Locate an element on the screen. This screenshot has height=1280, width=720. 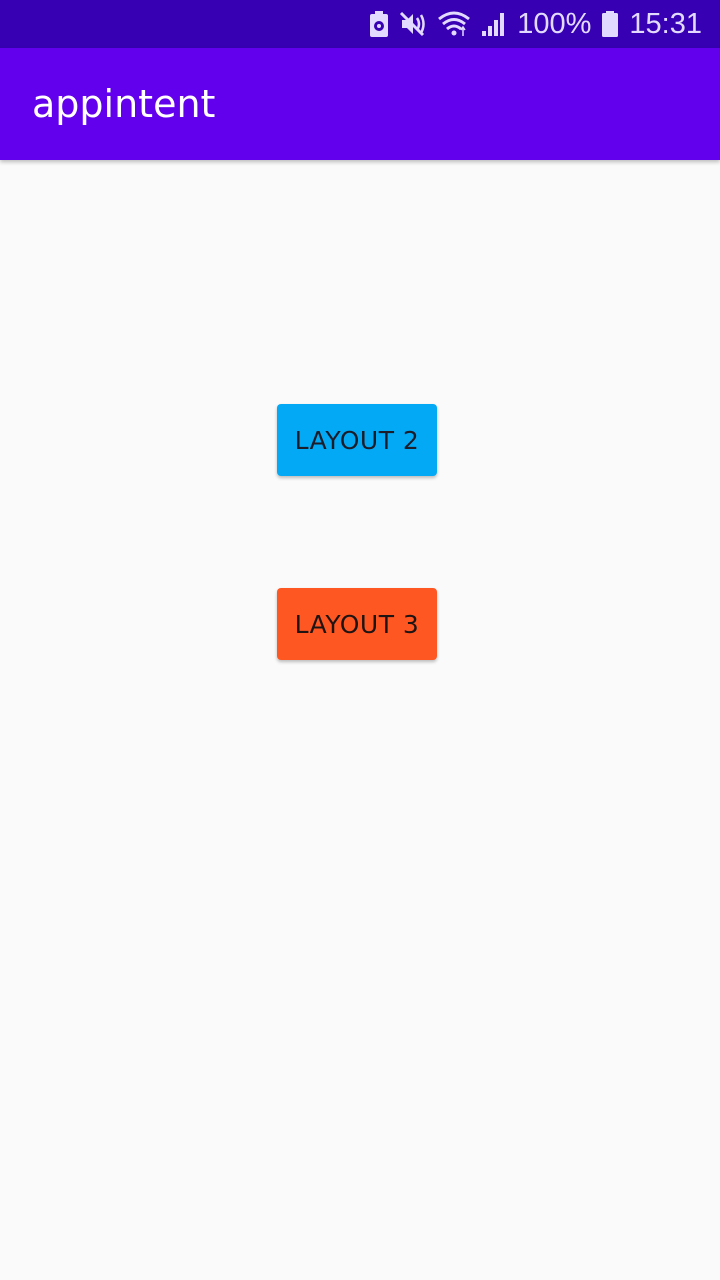
layout-3-button: LAYOUT 3 is located at coordinates (357, 624).